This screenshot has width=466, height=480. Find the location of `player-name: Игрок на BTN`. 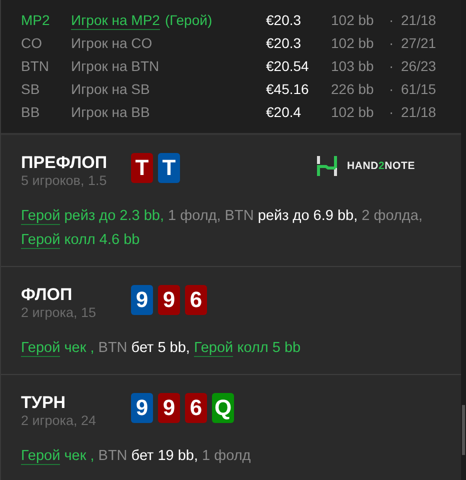

player-name: Игрок на BTN is located at coordinates (115, 66).